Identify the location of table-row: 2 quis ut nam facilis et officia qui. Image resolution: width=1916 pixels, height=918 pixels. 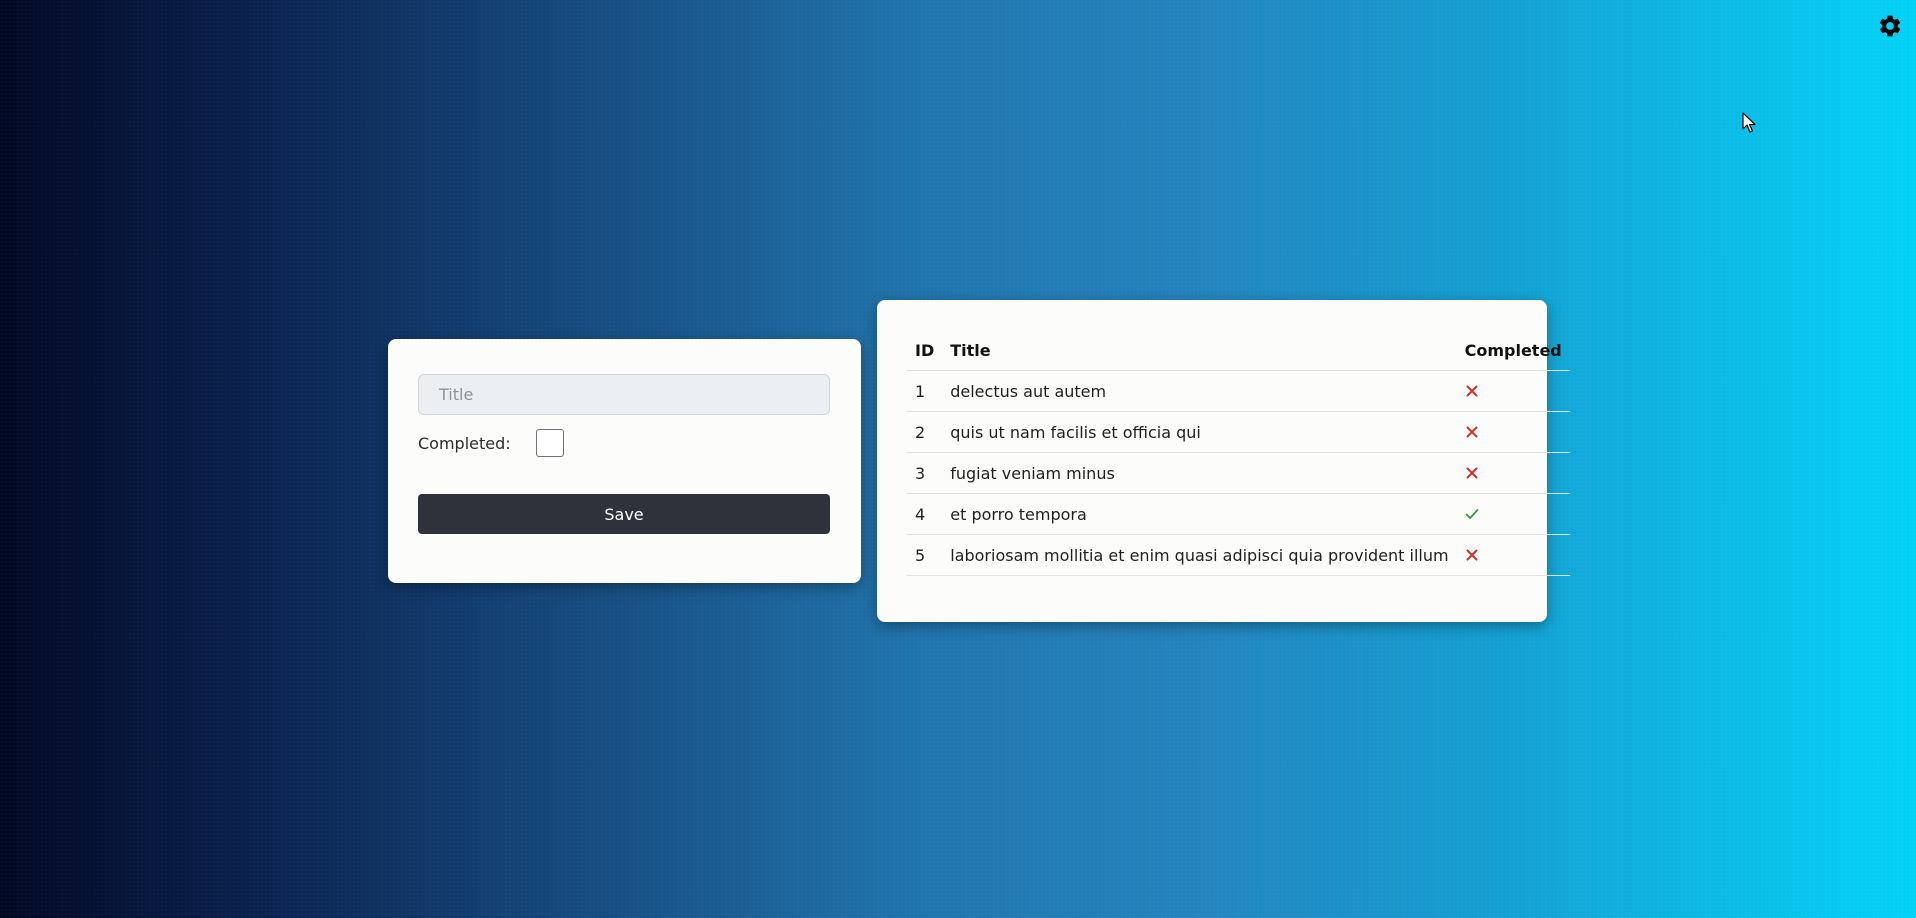
(1238, 432).